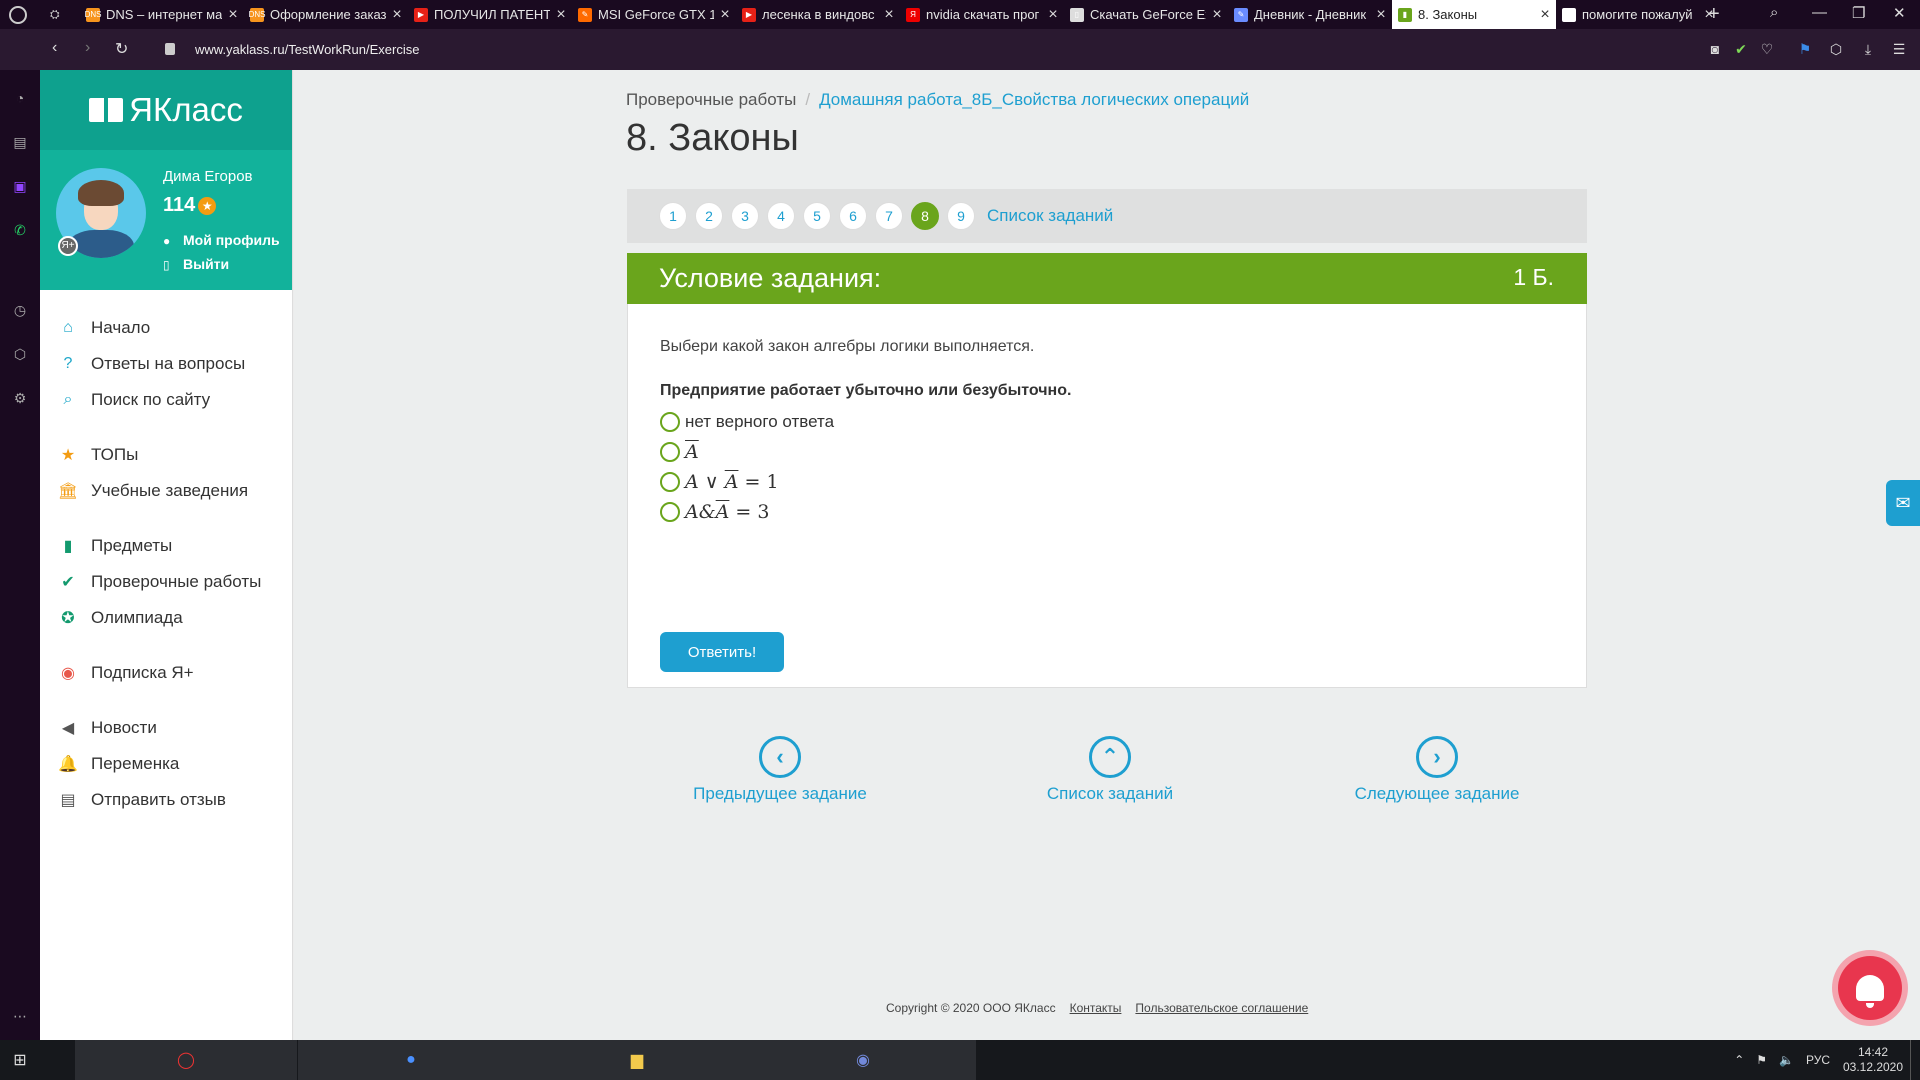 The width and height of the screenshot is (1920, 1080). Describe the element at coordinates (166, 328) in the screenshot. I see `sidebar-item: ⌂ Начало` at that location.